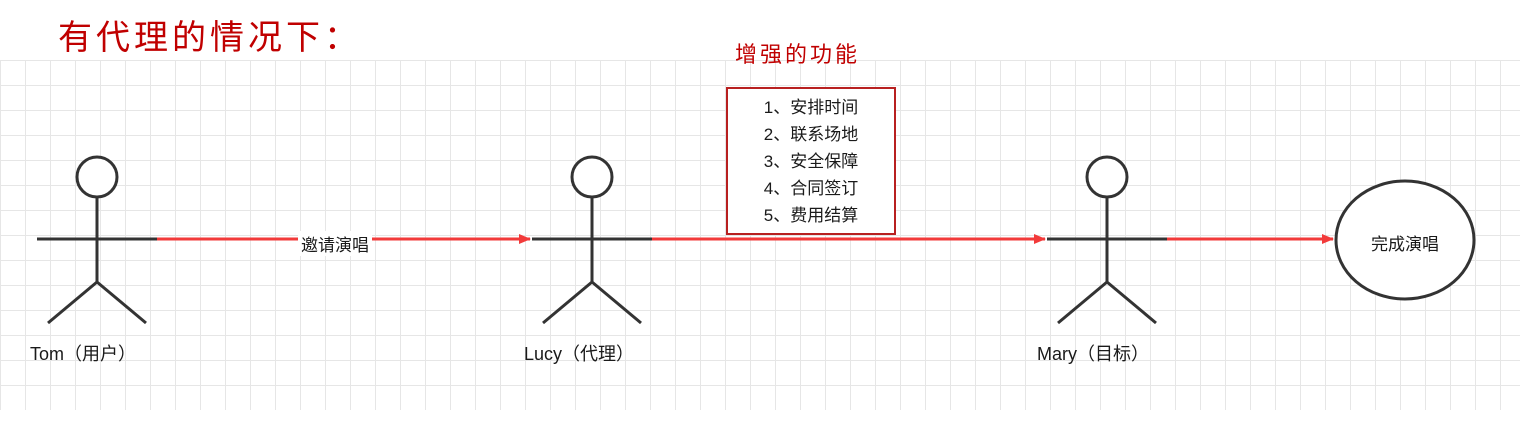 The width and height of the screenshot is (1520, 434). I want to click on enhancement-title: 增强的功能, so click(798, 55).